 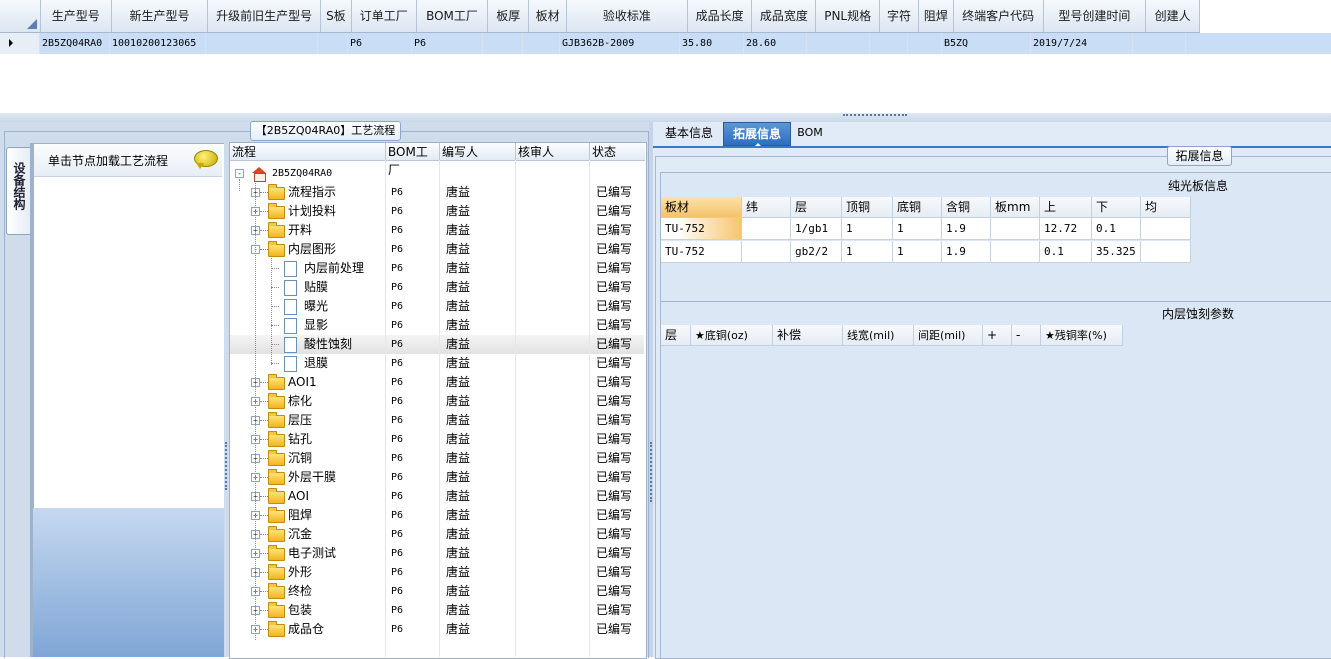 I want to click on grid-cell: 2019/7/24, so click(x=1082, y=43).